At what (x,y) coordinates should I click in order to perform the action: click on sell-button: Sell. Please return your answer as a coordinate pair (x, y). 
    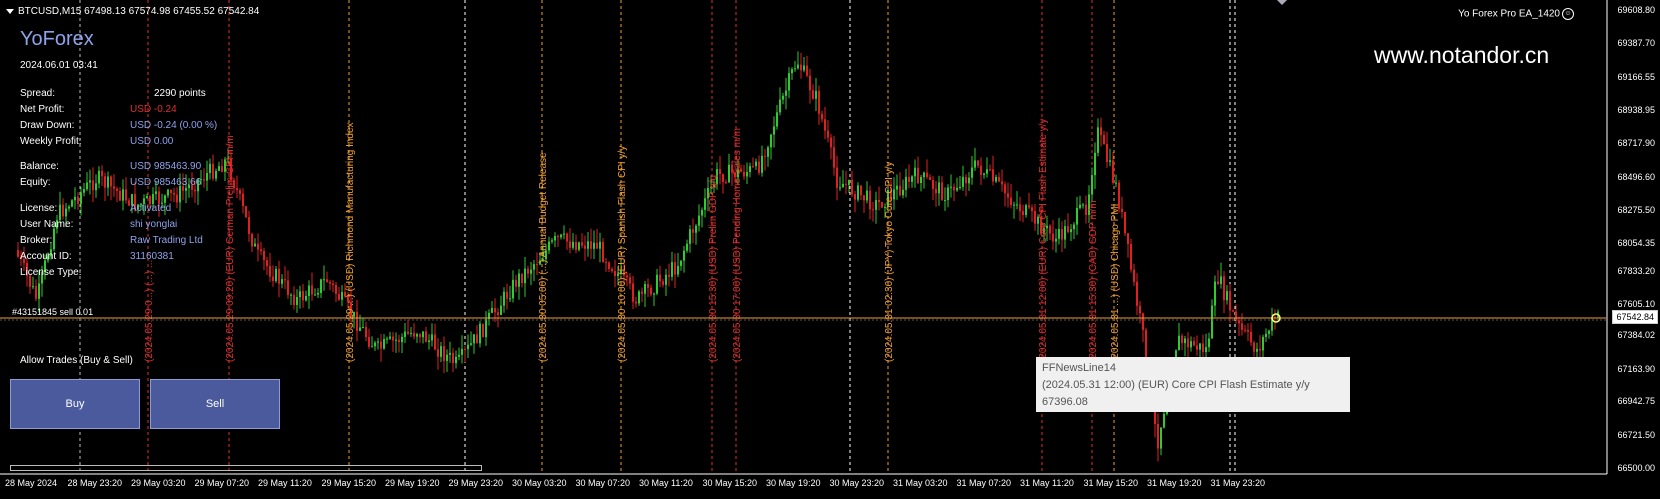
    Looking at the image, I should click on (215, 404).